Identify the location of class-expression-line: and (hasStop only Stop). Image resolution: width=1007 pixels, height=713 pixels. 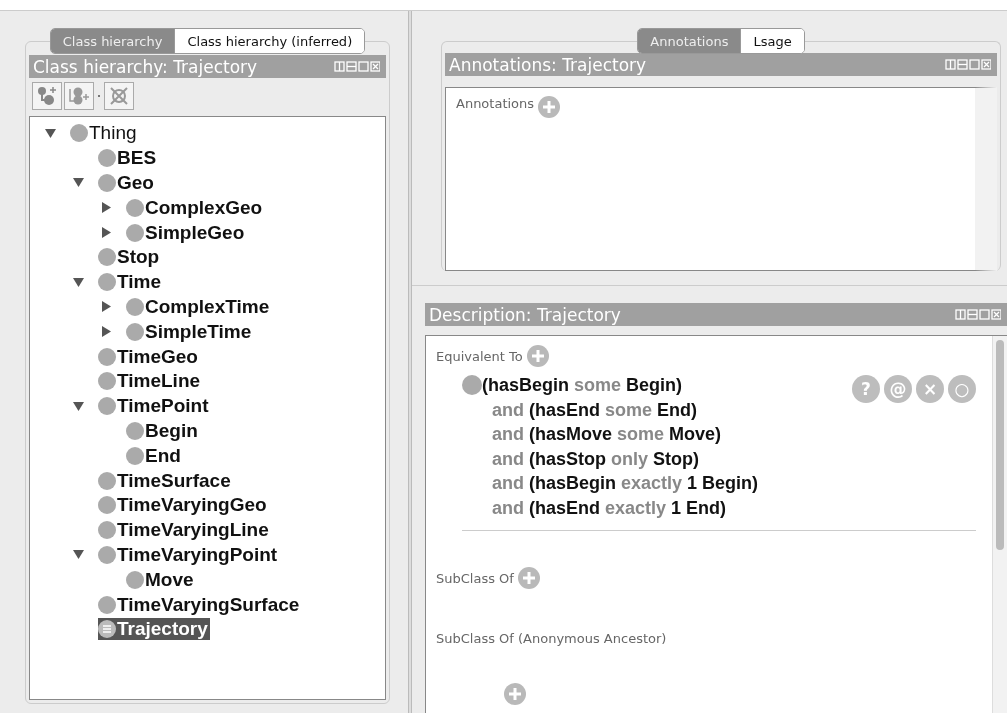
(596, 459).